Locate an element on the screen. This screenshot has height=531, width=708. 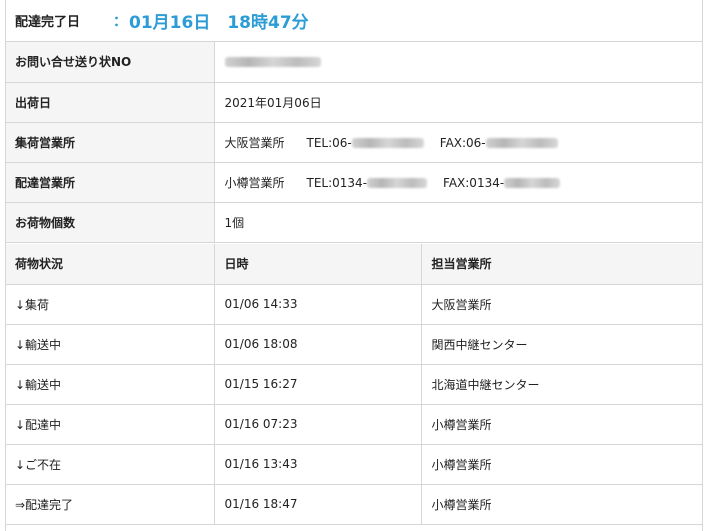
history-status: ↓配達中 is located at coordinates (110, 424).